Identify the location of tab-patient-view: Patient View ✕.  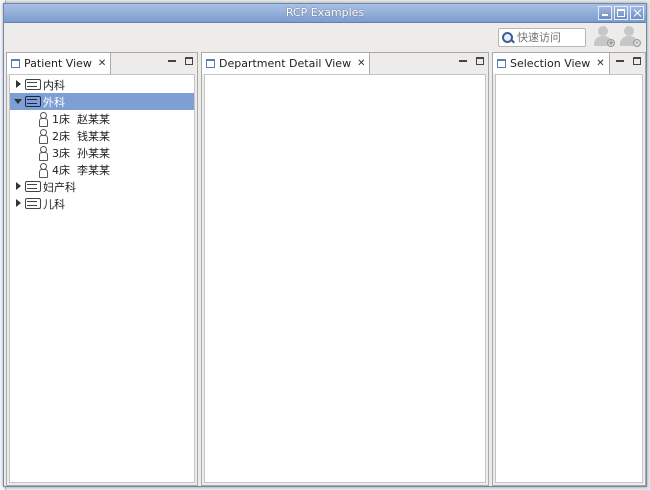
(59, 63).